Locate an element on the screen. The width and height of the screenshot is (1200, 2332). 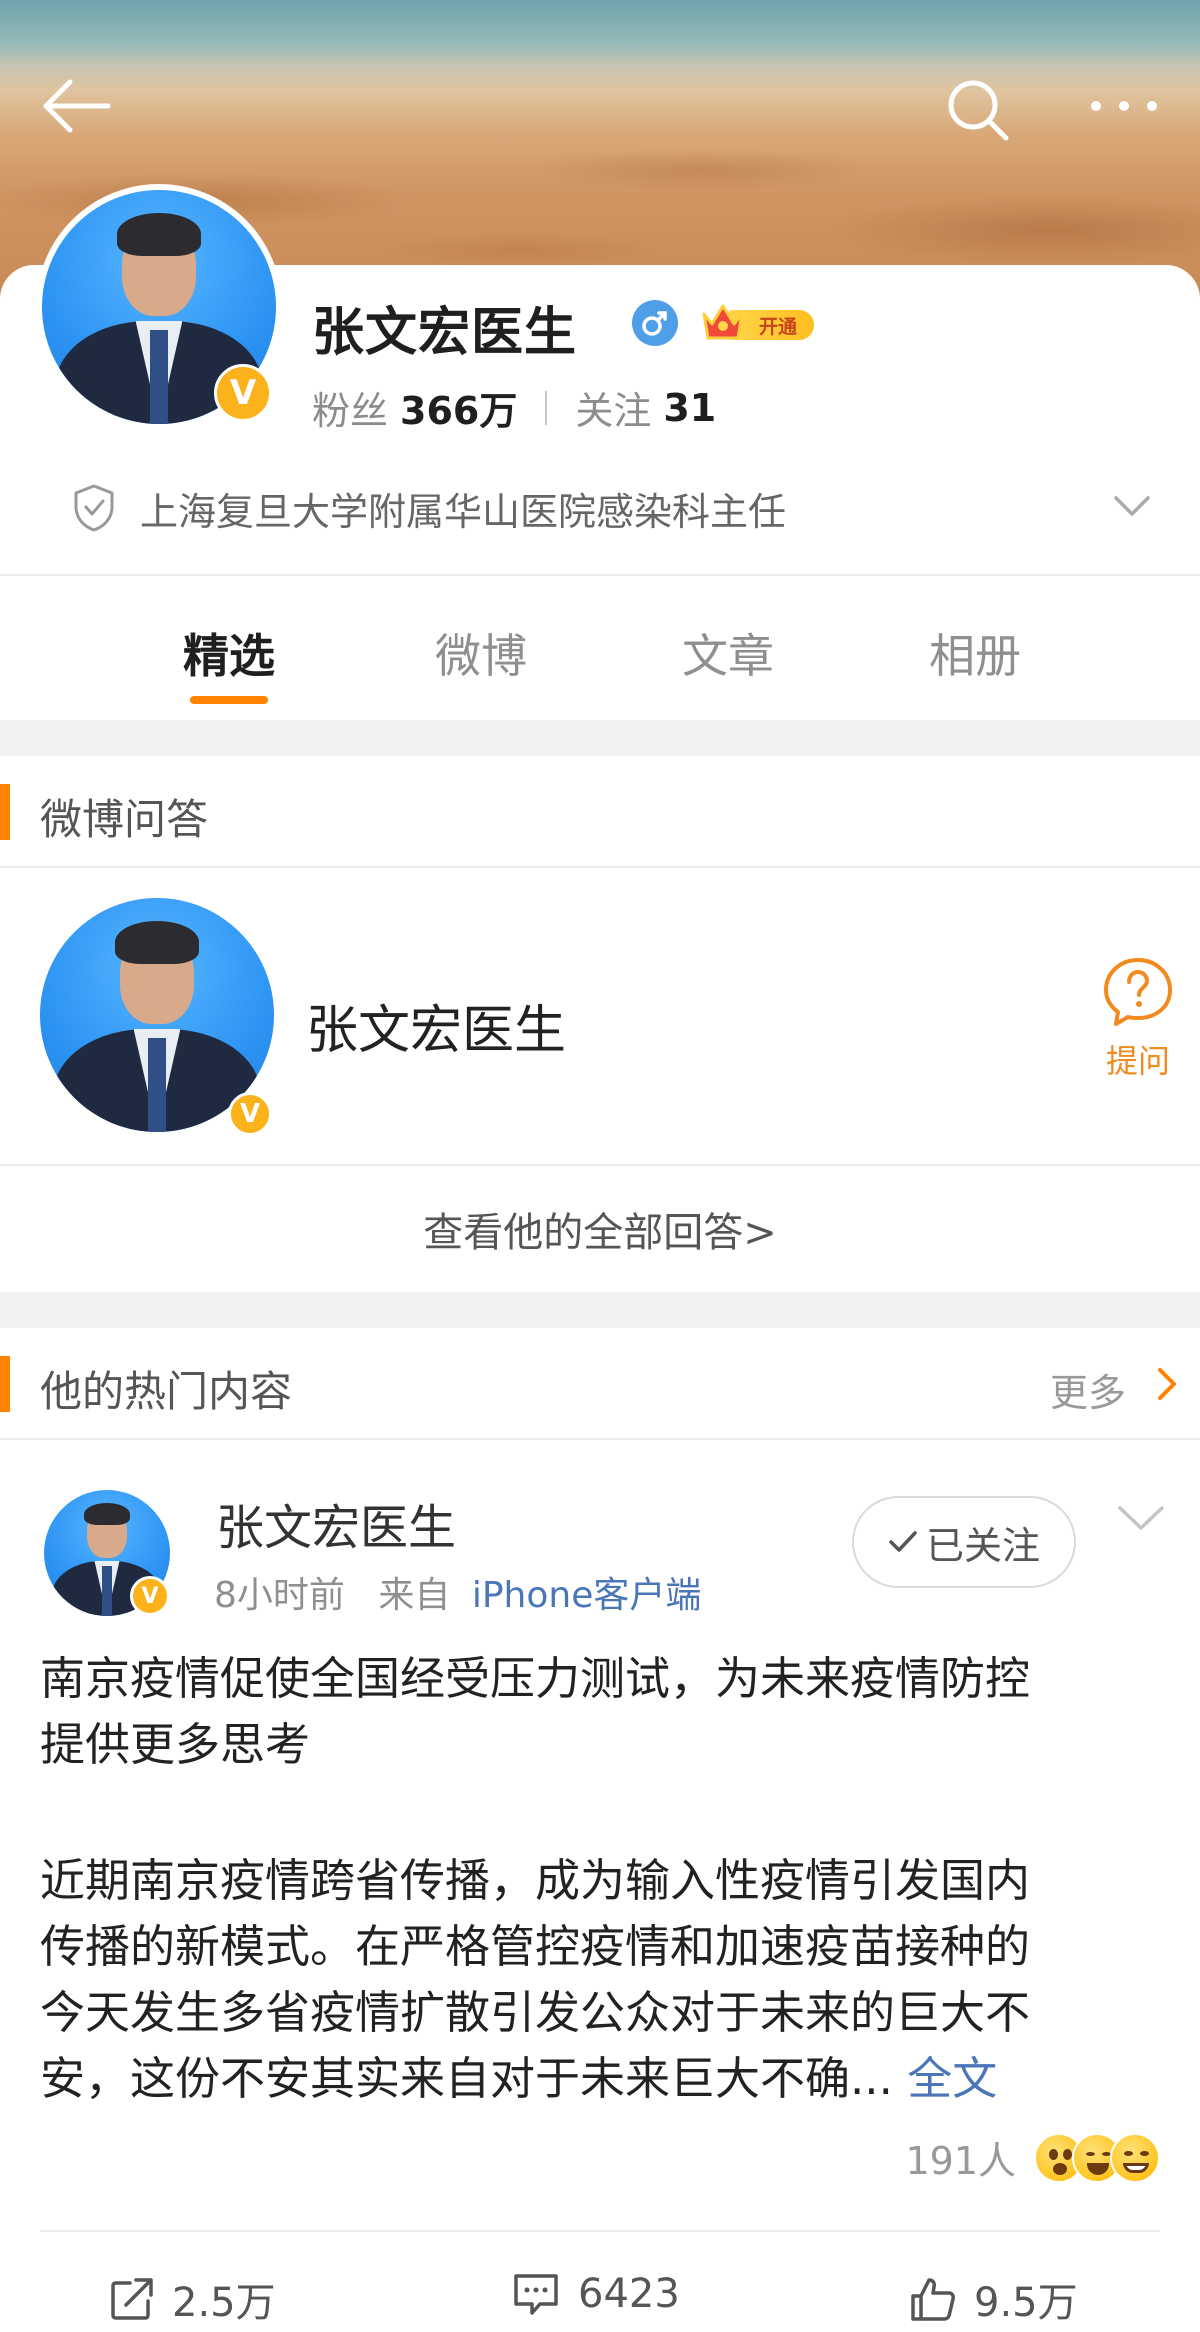
tab-weibo: 微博 is located at coordinates (481, 653).